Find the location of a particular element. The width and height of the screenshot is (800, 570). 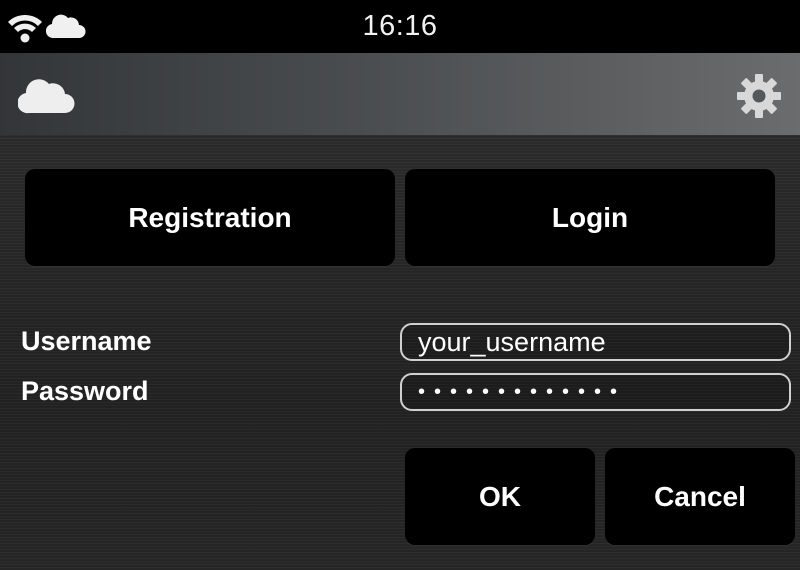

password-masked-value: ••••••••••••• is located at coordinates (522, 392).